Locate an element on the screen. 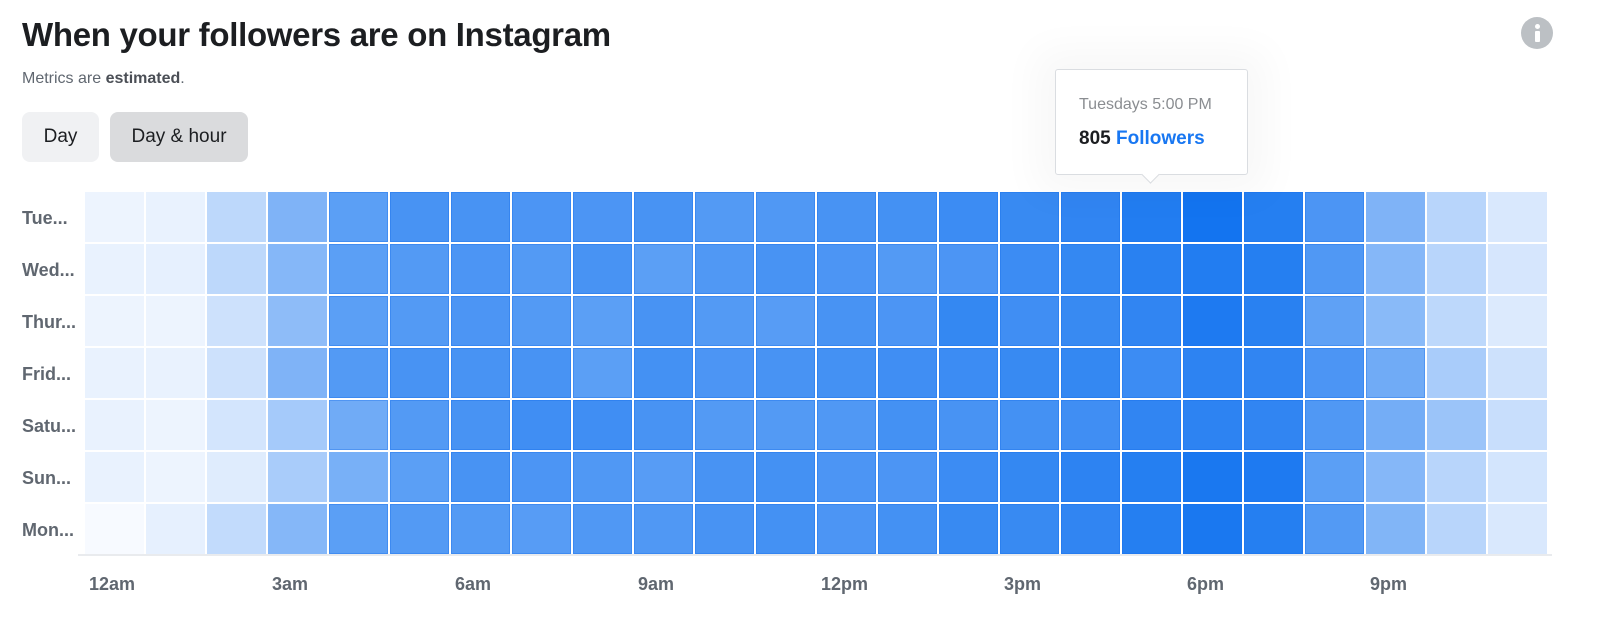 The image size is (1600, 626). info-icon is located at coordinates (1537, 33).